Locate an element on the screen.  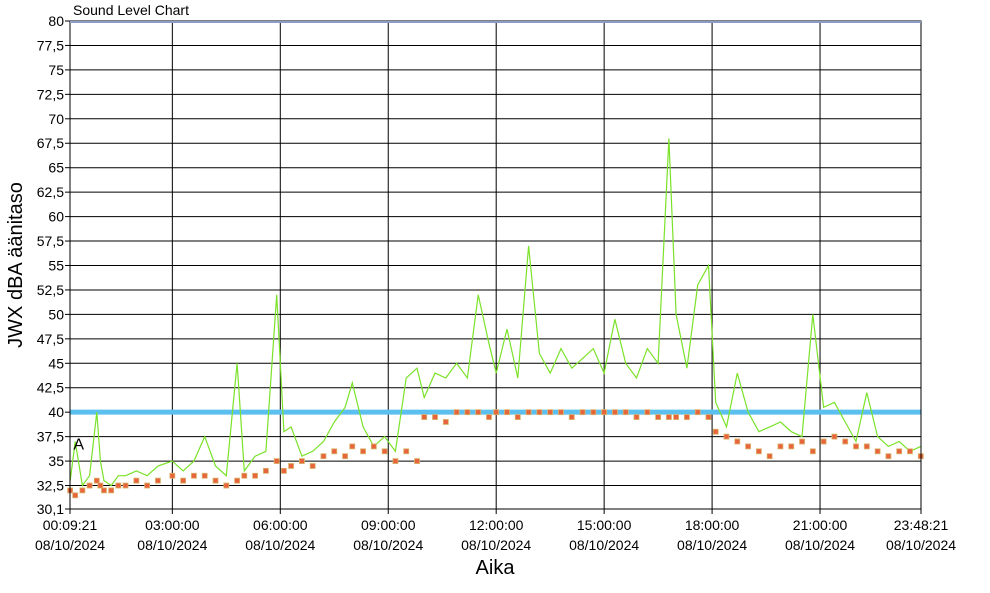
y-tick-label: 55 is located at coordinates (56, 265).